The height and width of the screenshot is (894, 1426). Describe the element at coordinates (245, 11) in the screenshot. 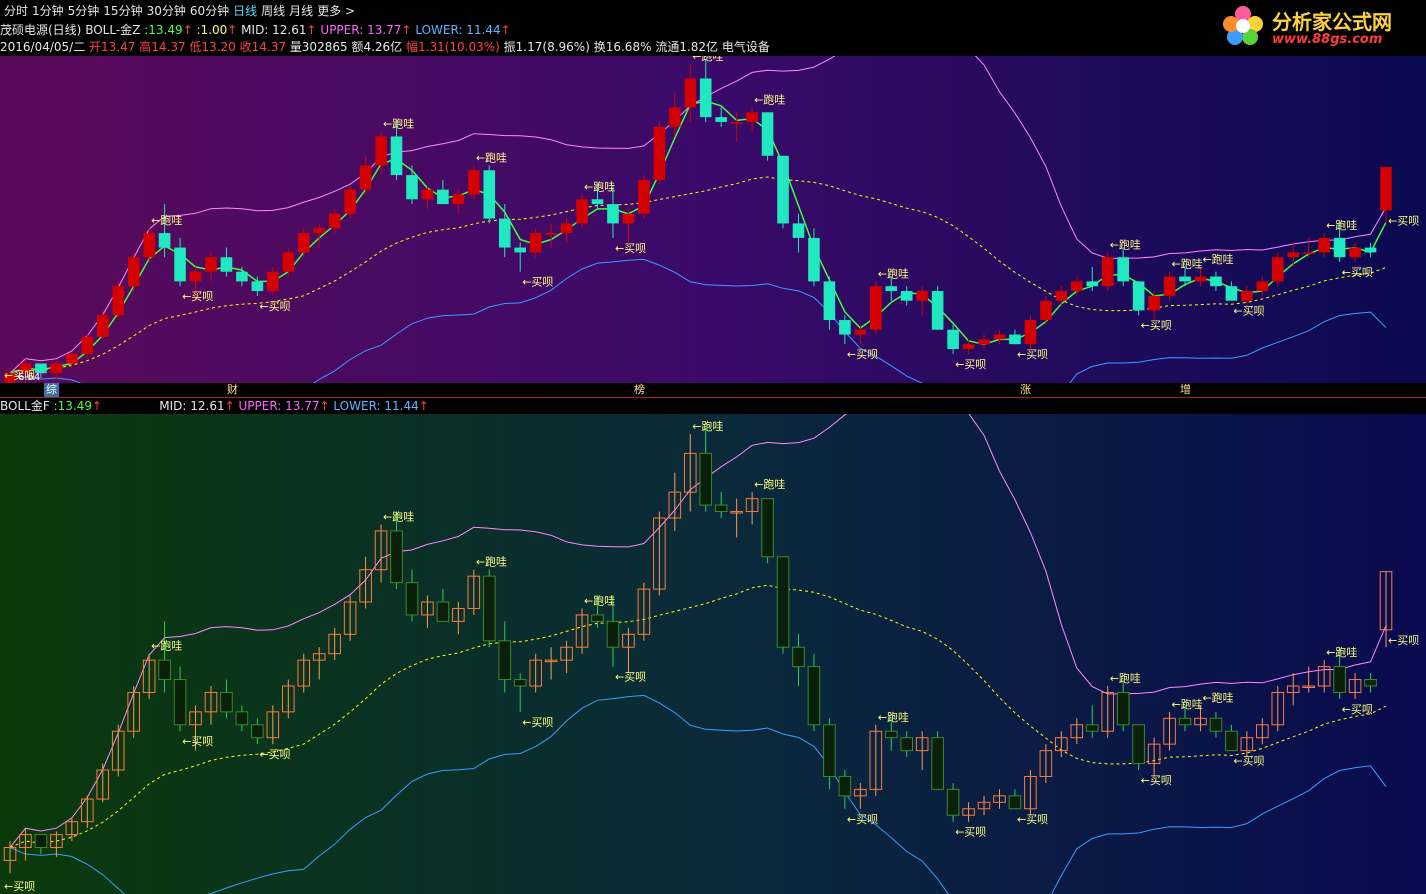

I see `period-tab-6: 日线` at that location.